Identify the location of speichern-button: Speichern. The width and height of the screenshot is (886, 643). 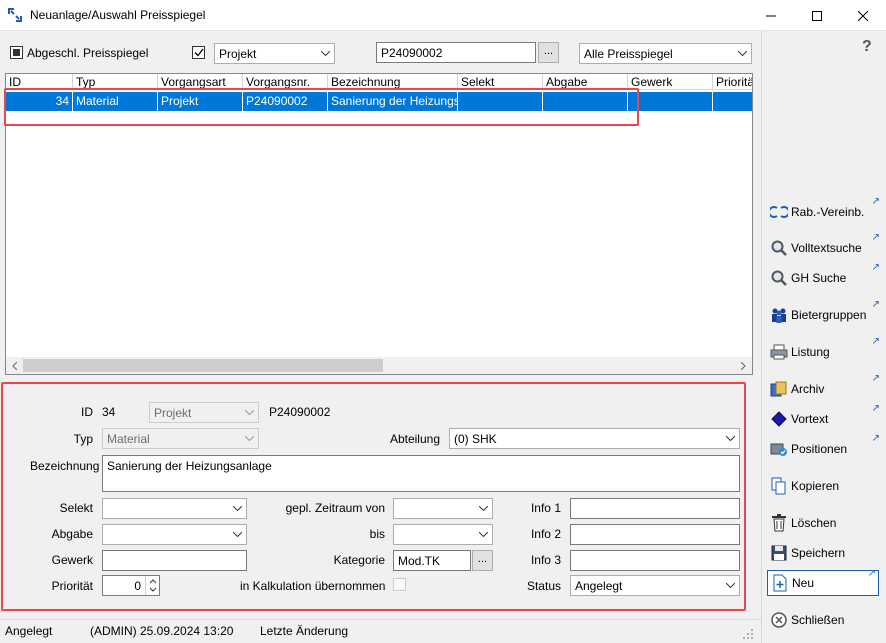
(826, 553).